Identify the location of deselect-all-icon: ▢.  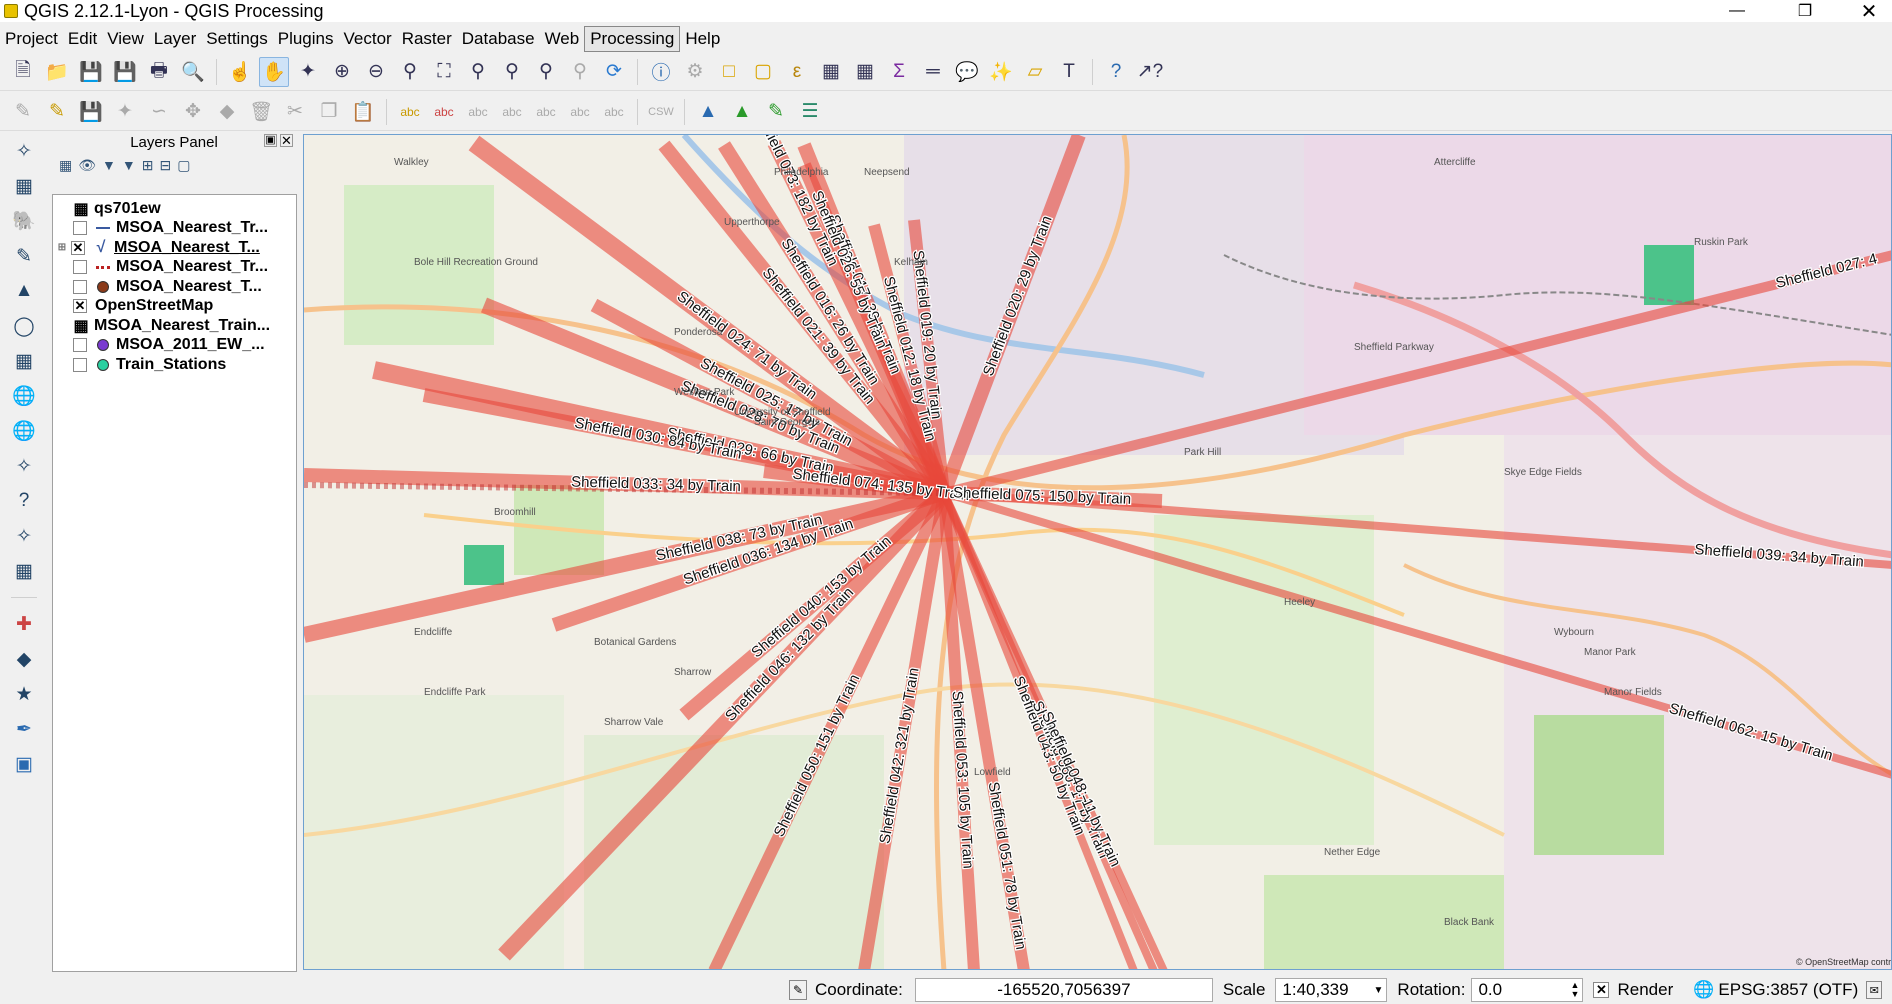
(763, 72).